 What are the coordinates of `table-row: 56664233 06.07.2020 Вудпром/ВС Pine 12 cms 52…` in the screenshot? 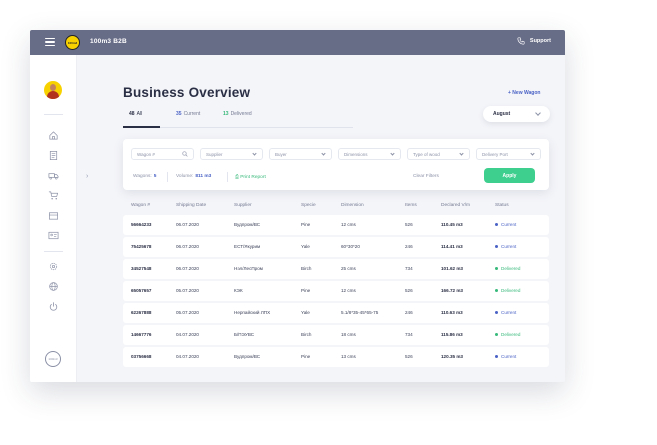 It's located at (336, 225).